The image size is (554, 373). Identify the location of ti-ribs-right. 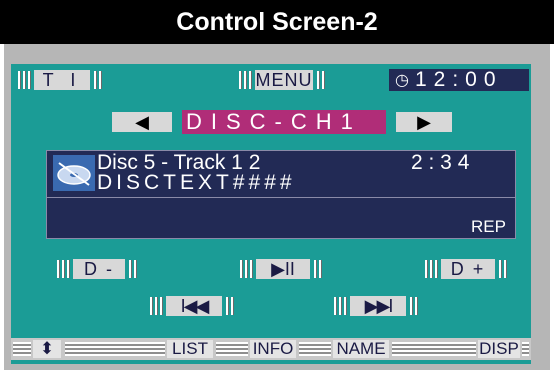
(97, 80).